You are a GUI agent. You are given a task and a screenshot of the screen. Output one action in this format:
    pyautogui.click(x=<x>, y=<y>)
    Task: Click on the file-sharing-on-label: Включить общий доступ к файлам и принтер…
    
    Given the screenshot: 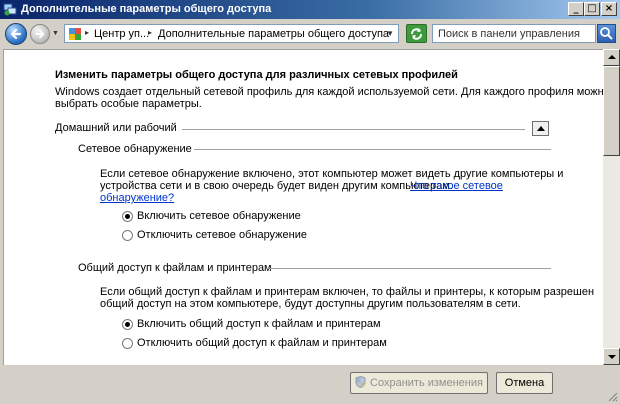 What is the action you would take?
    pyautogui.click(x=259, y=324)
    